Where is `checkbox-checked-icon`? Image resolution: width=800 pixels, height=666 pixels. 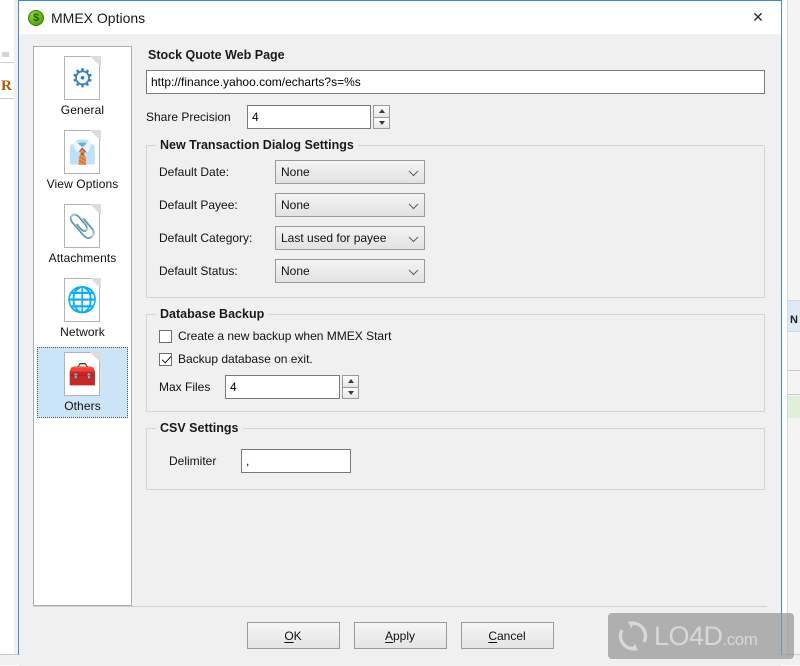 checkbox-checked-icon is located at coordinates (165, 359).